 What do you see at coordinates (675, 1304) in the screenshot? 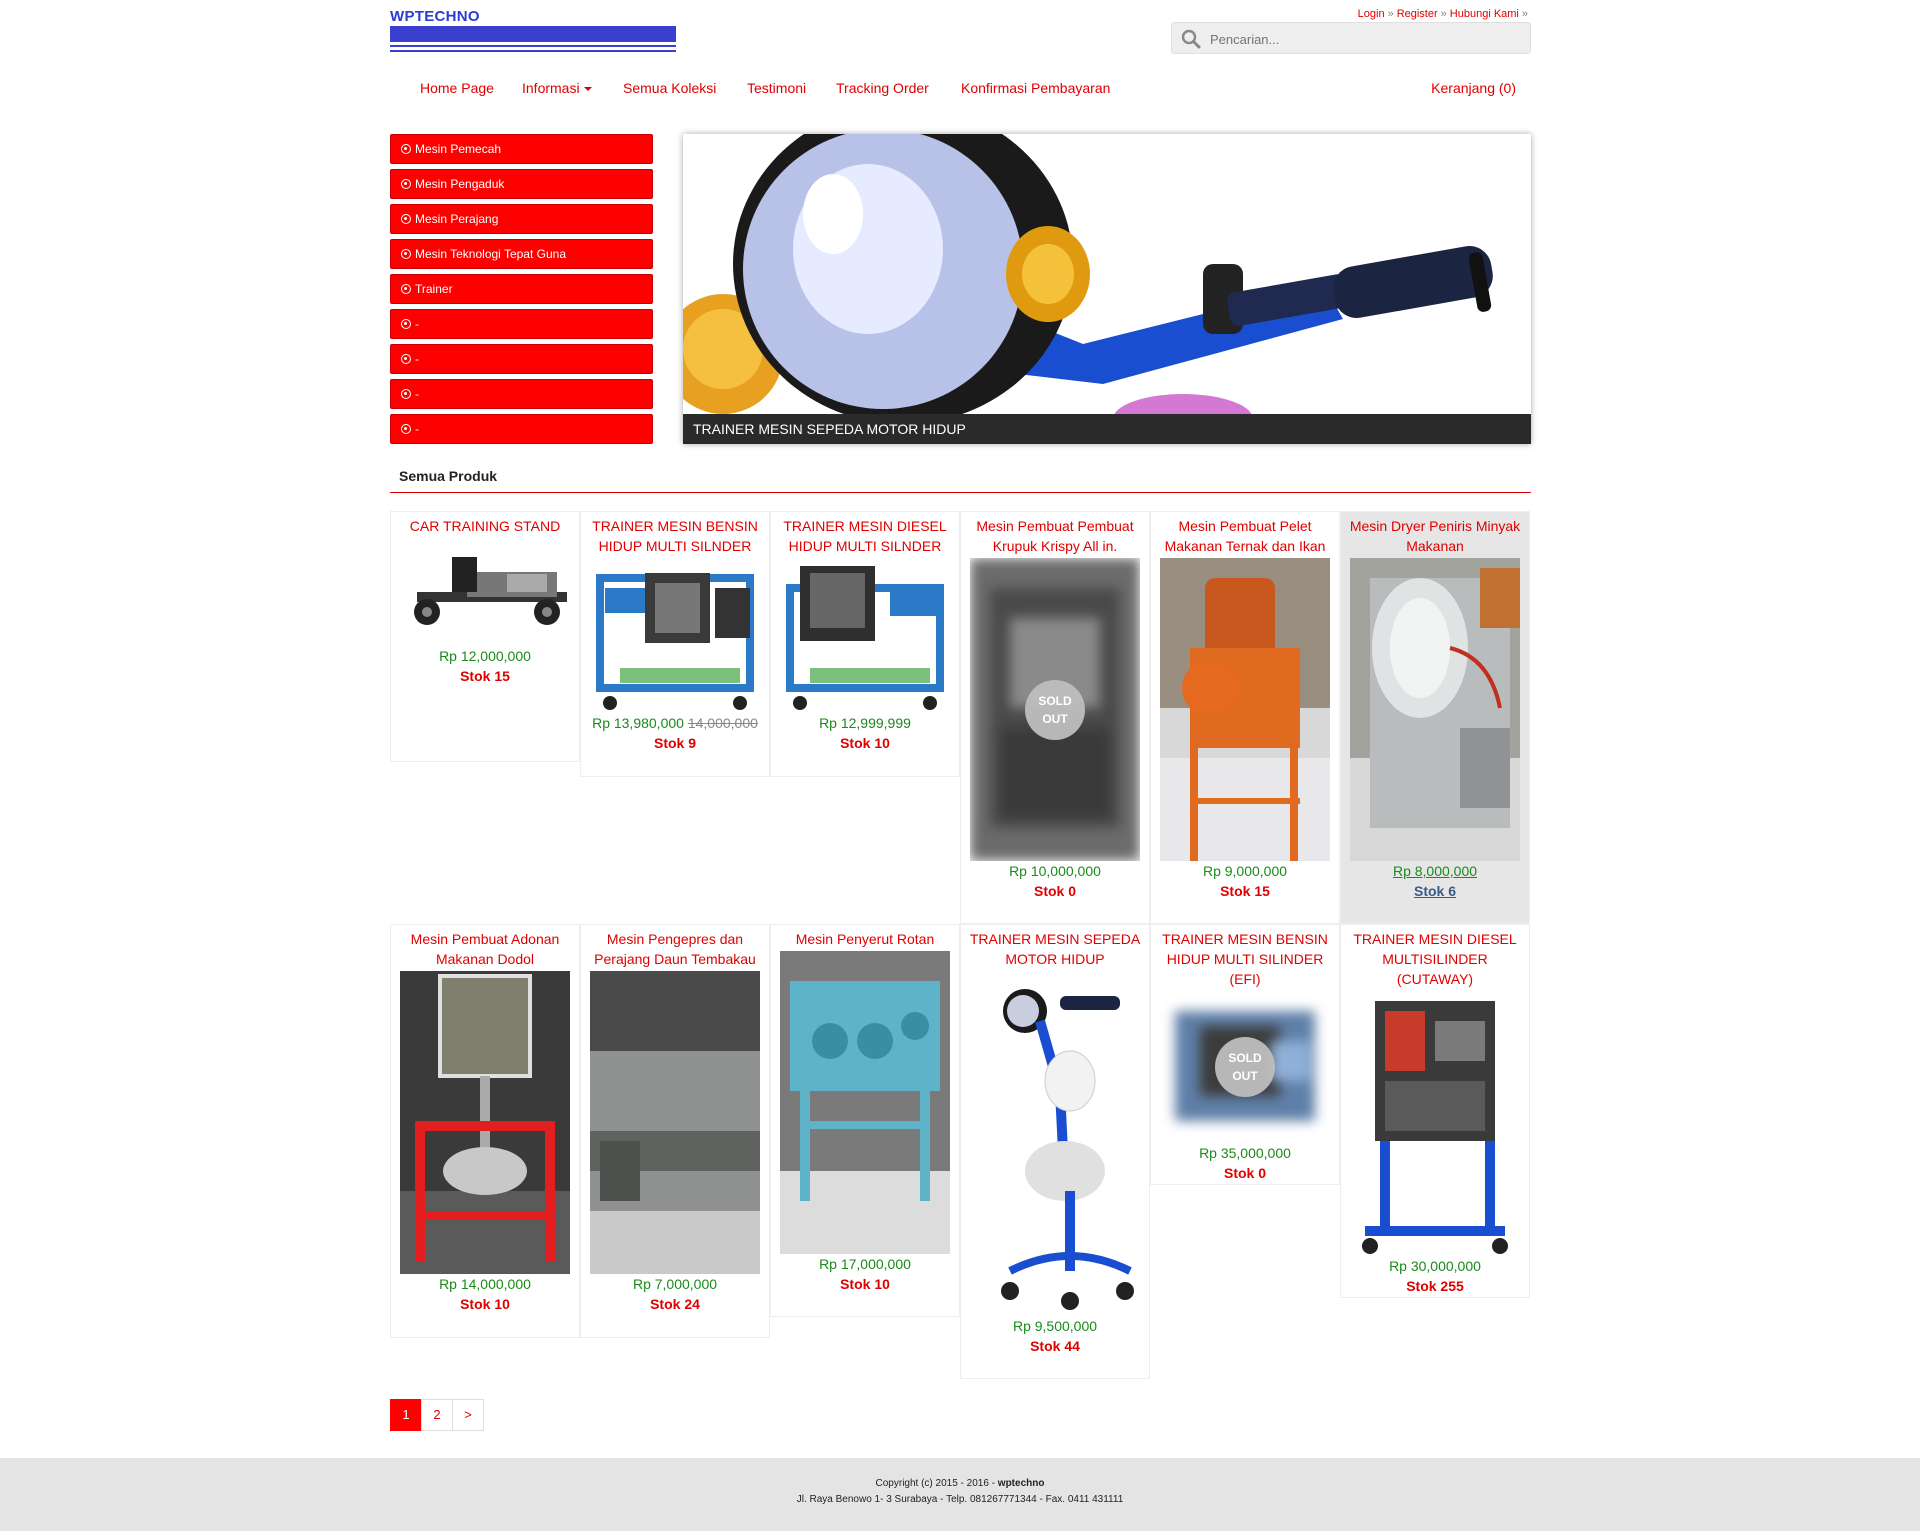
I see `product-stock: Stok 24` at bounding box center [675, 1304].